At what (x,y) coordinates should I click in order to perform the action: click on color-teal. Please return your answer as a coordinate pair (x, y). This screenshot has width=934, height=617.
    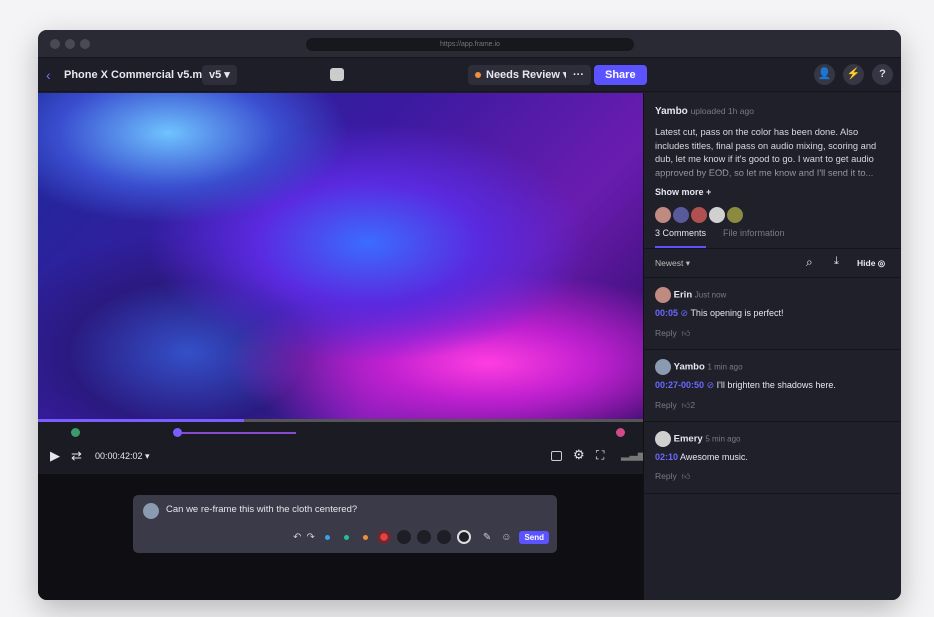
    Looking at the image, I should click on (346, 537).